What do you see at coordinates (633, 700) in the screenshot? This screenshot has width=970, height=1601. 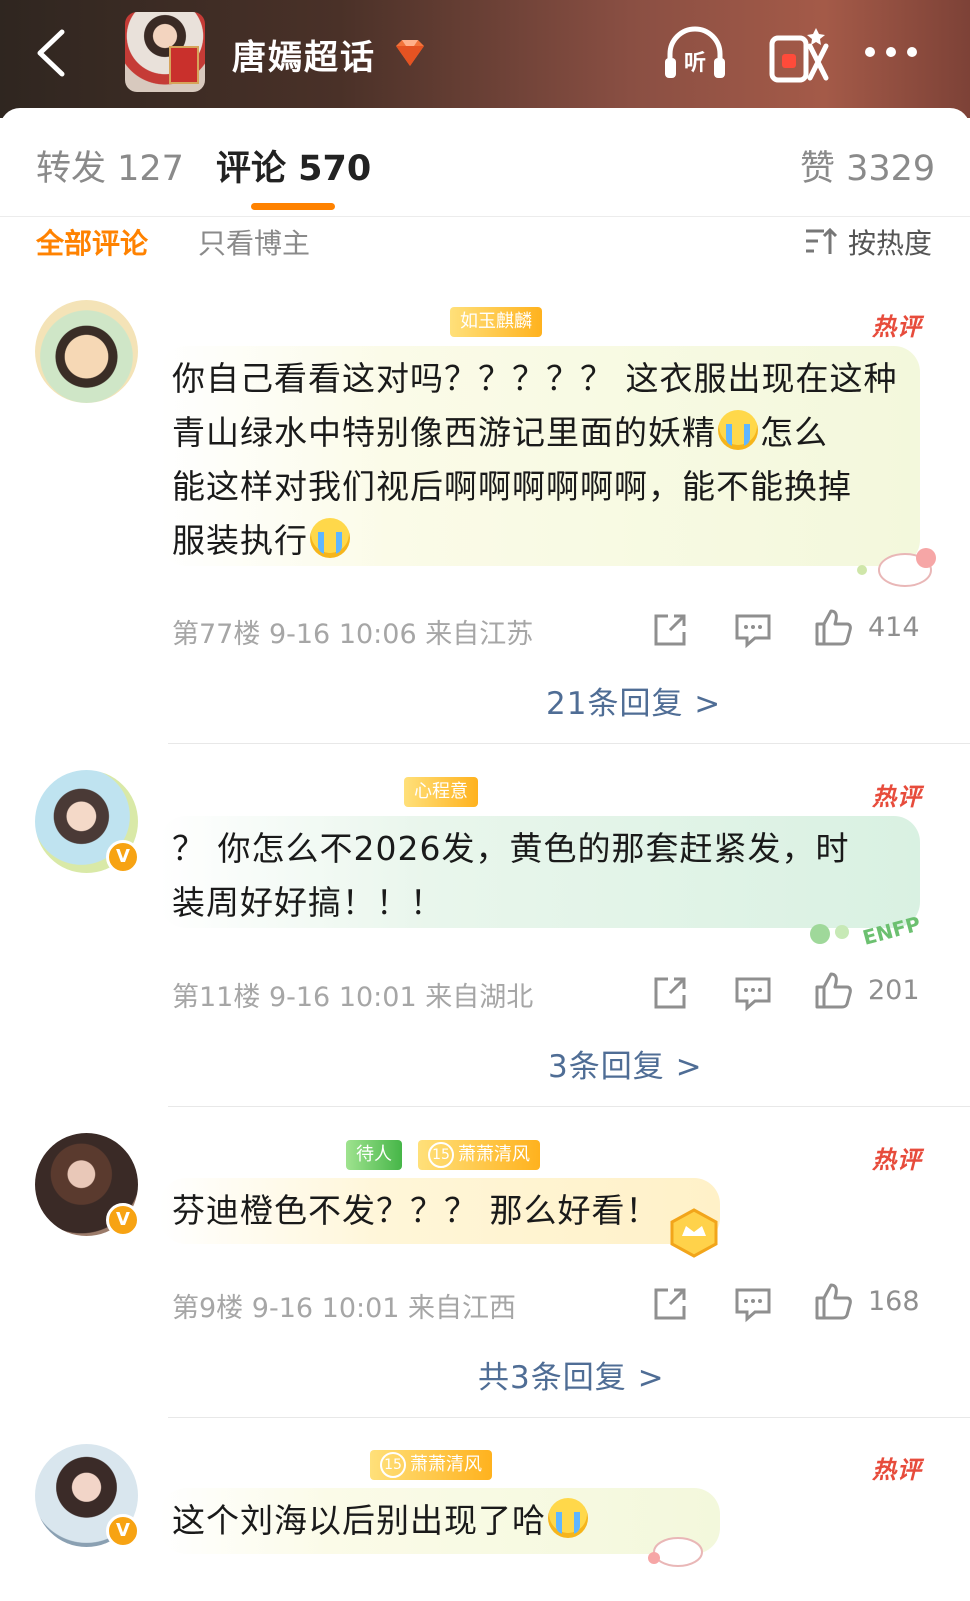 I see `view-replies-link: 21条回复 >` at bounding box center [633, 700].